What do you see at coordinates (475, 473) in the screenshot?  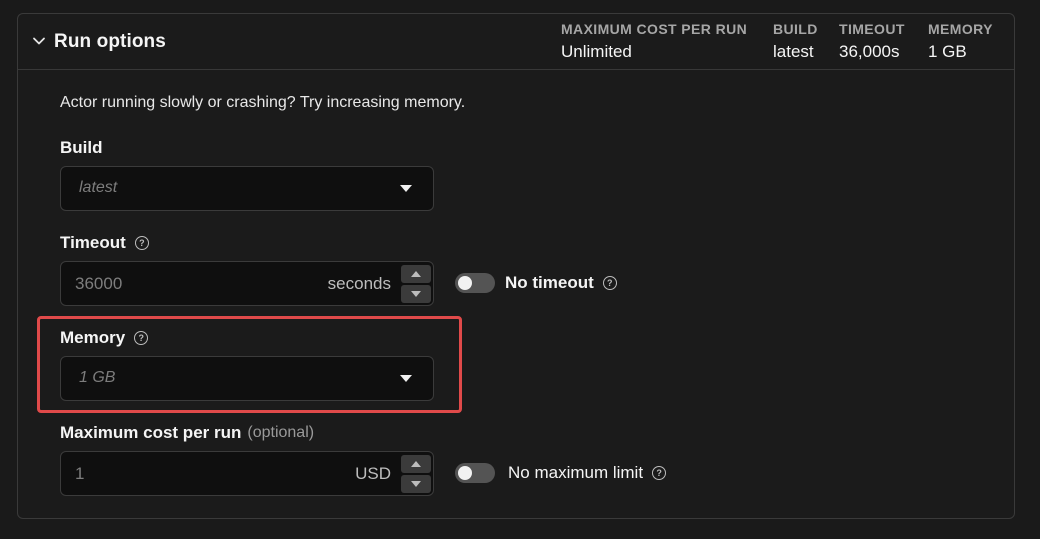 I see `no-maximum-limit-toggle` at bounding box center [475, 473].